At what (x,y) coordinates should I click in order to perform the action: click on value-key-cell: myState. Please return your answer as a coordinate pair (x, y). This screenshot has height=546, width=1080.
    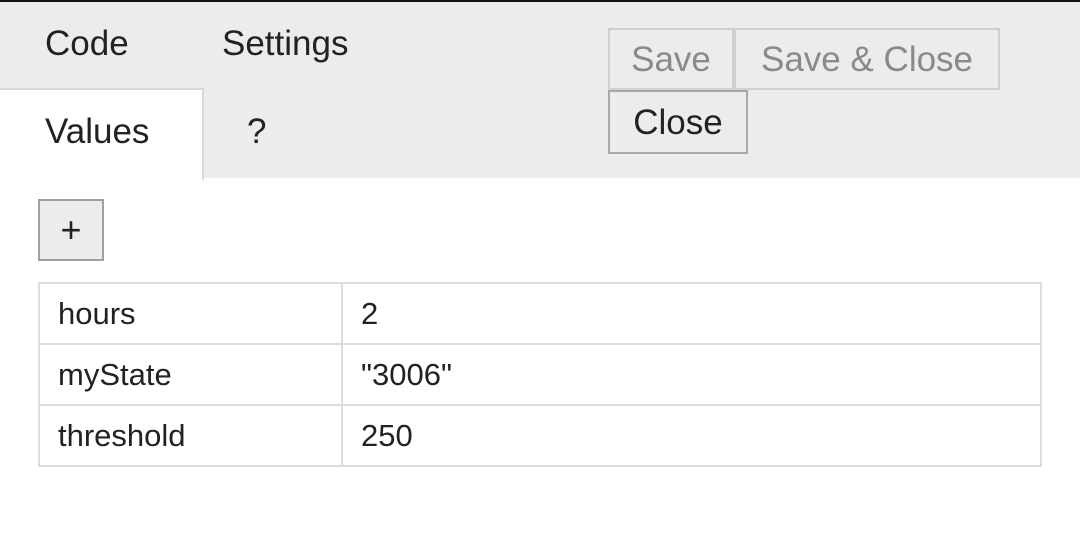
    Looking at the image, I should click on (190, 374).